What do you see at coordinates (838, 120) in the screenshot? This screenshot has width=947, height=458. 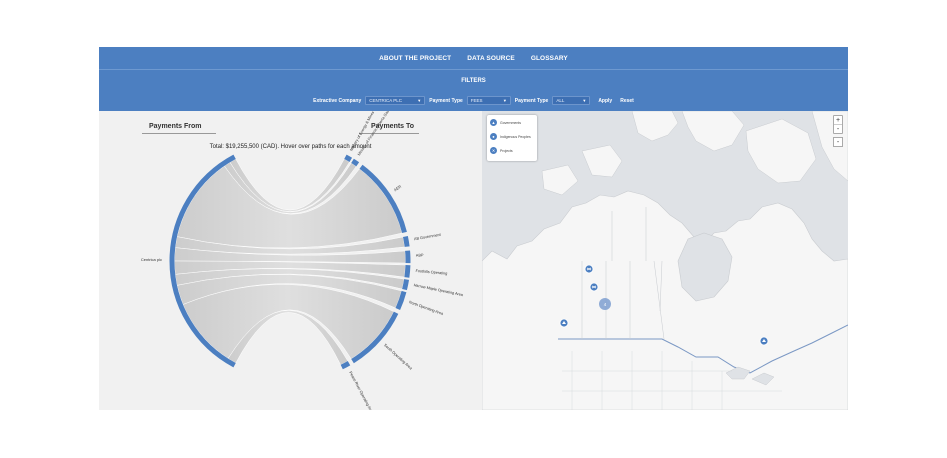 I see `zoom-in-button: +` at bounding box center [838, 120].